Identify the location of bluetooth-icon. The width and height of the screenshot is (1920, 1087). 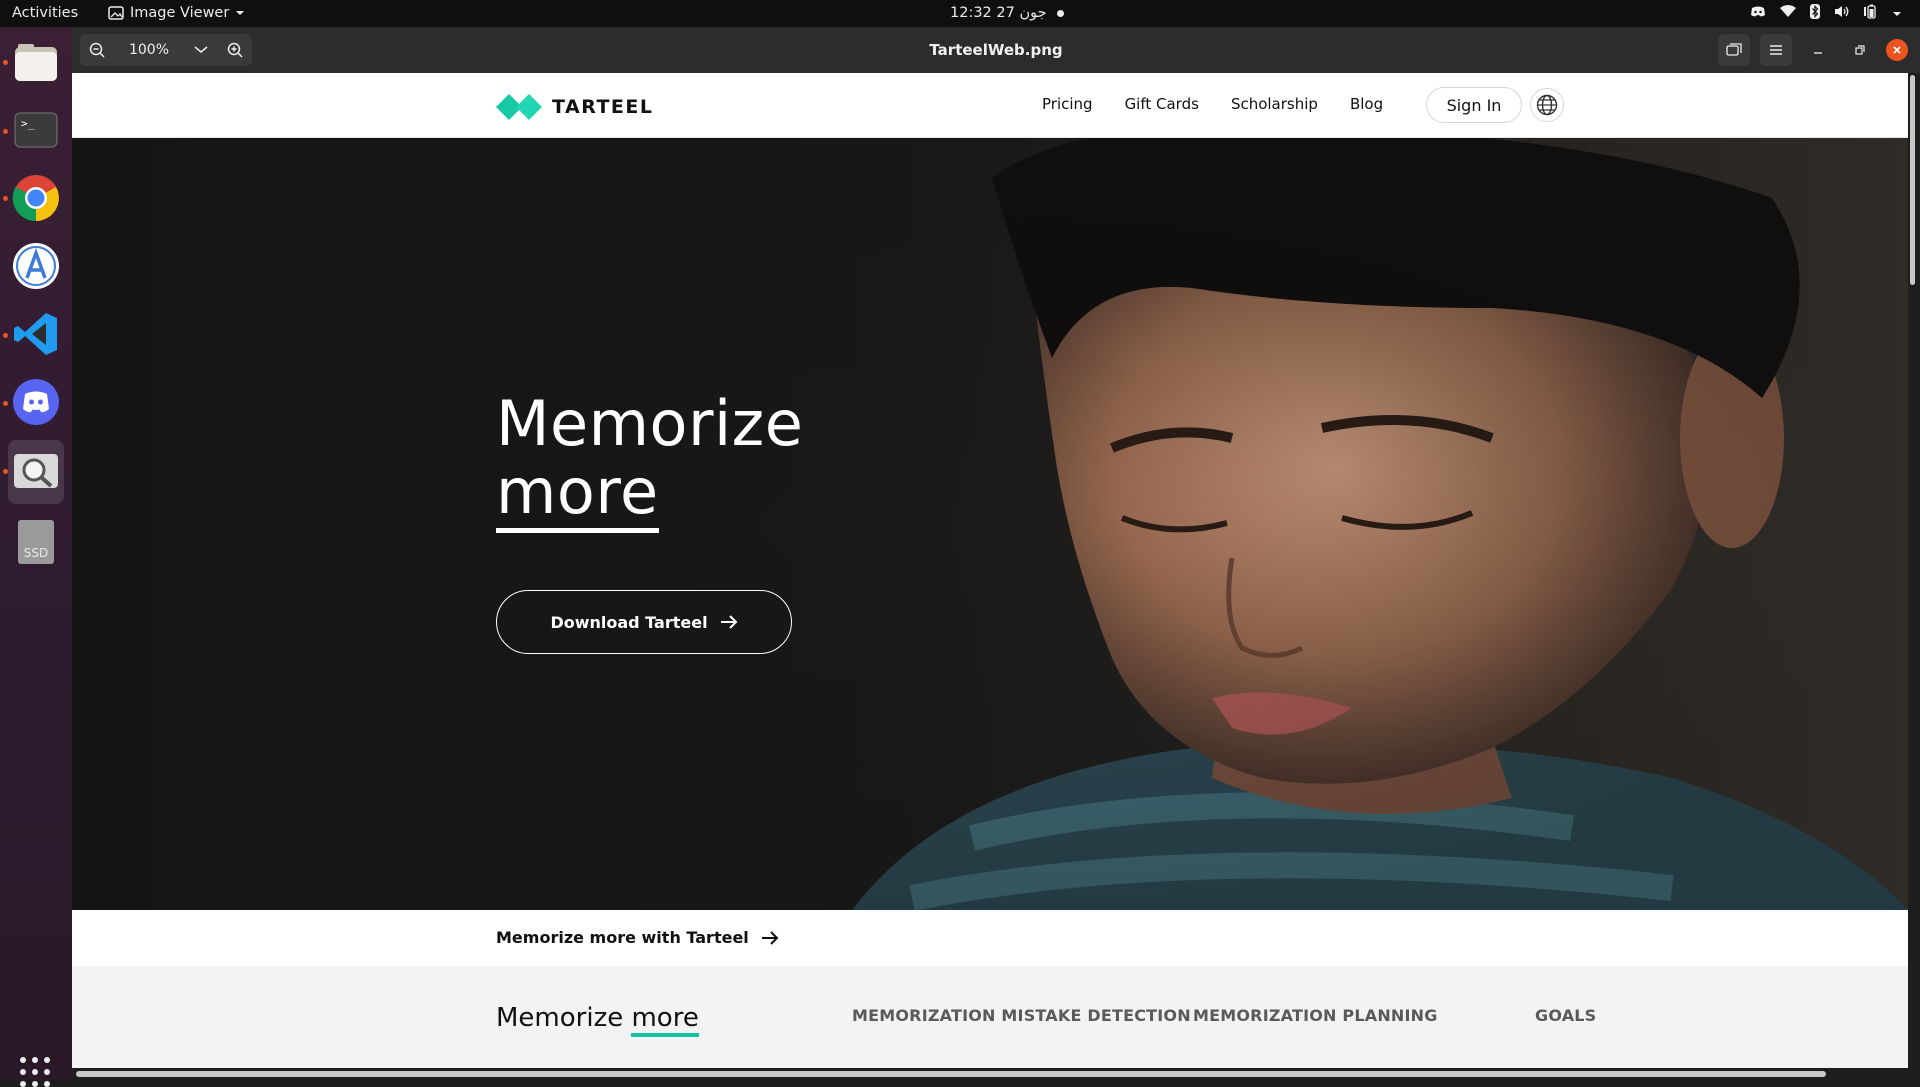
(1815, 13).